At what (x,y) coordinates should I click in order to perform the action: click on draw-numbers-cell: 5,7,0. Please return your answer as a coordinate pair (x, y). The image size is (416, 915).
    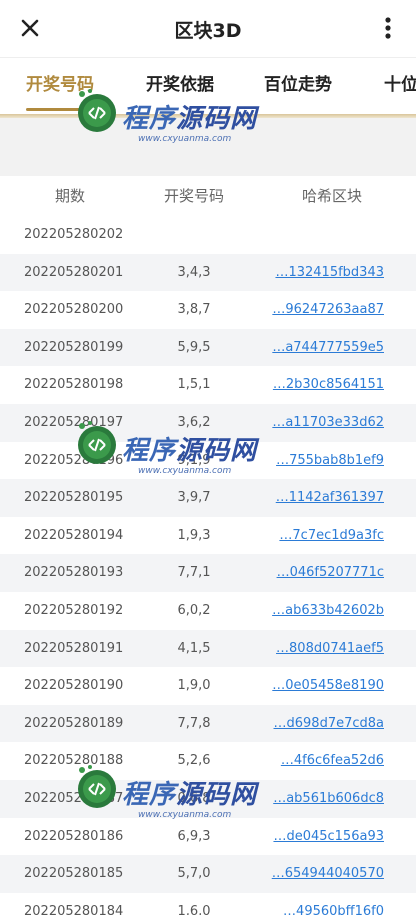
    Looking at the image, I should click on (194, 874).